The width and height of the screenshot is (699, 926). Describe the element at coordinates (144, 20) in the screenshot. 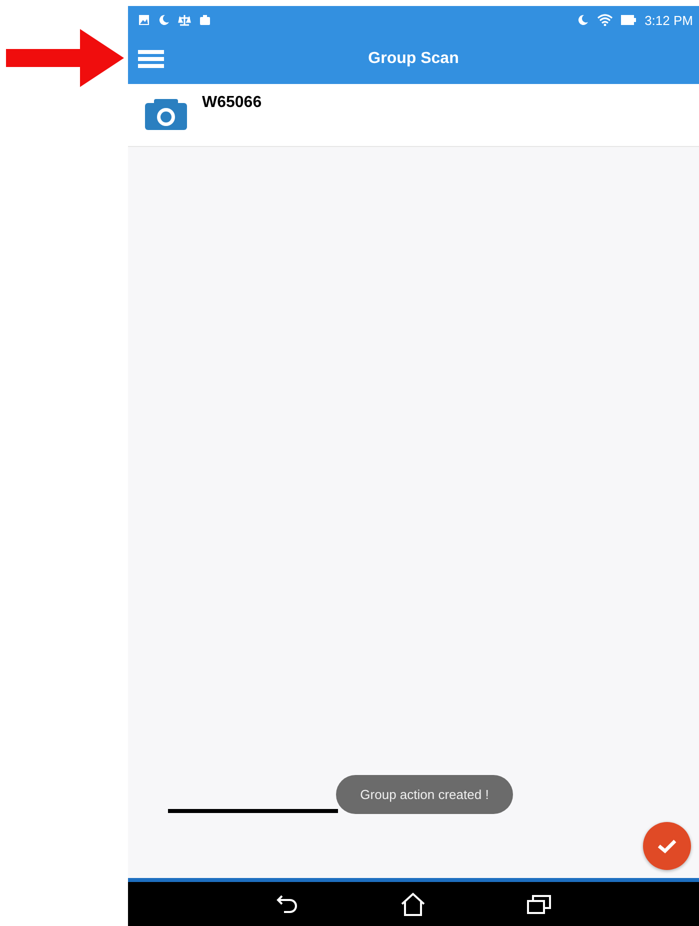

I see `image-icon` at that location.